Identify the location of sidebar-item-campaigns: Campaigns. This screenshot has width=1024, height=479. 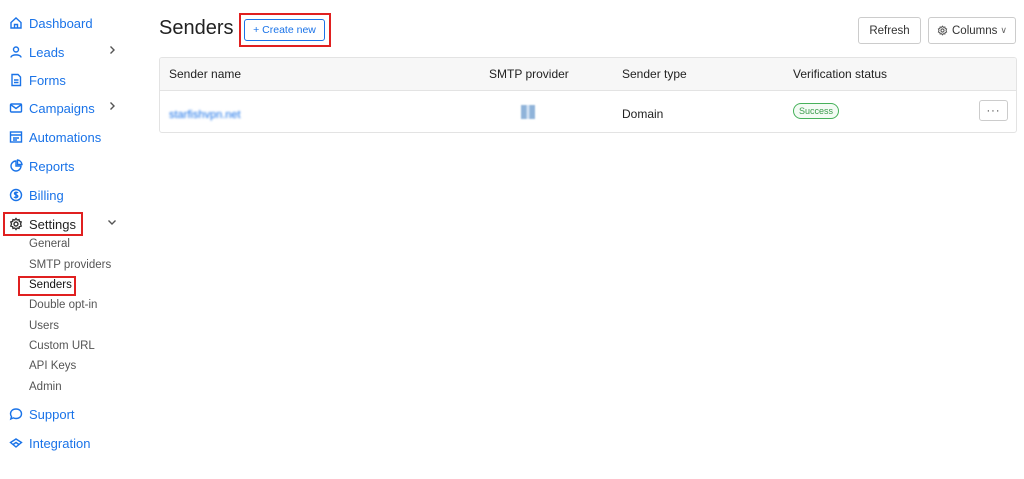
(62, 108).